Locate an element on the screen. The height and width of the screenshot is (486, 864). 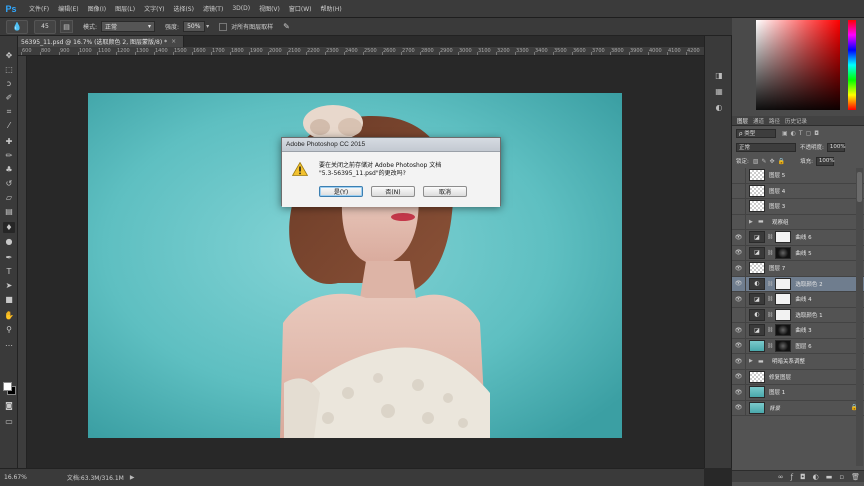
crop-tool-icon: ⌗ is located at coordinates (9, 111).